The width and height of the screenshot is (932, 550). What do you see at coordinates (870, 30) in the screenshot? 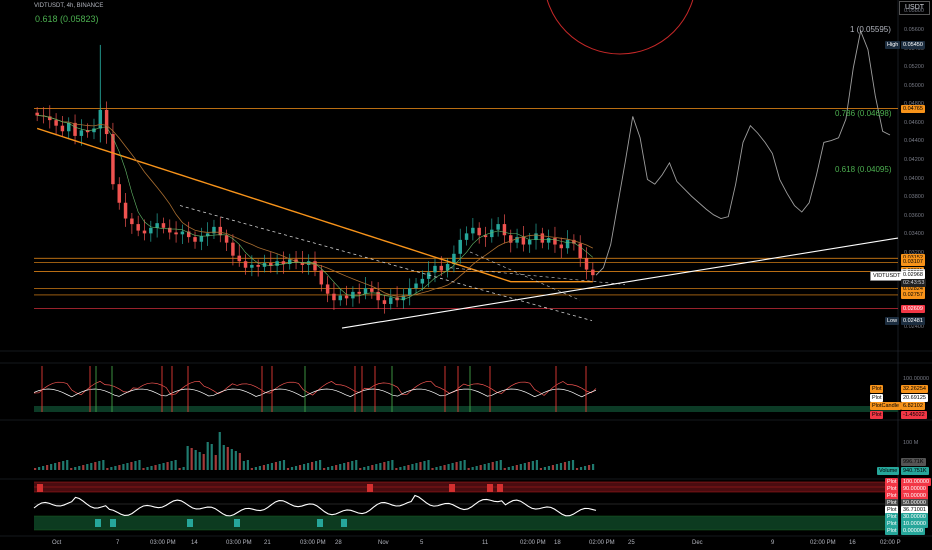
I see `fib-level-label: 1 (0.05595)` at bounding box center [870, 30].